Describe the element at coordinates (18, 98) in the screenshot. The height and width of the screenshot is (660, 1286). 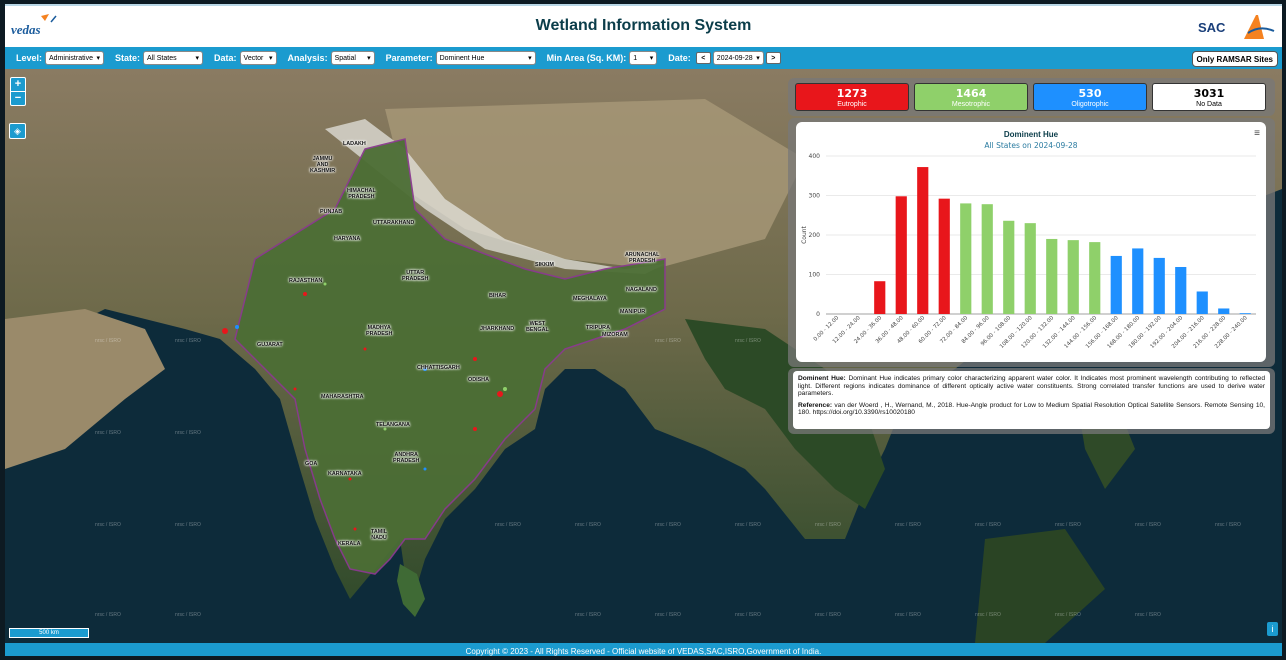
I see `zoom-out-button: −` at that location.